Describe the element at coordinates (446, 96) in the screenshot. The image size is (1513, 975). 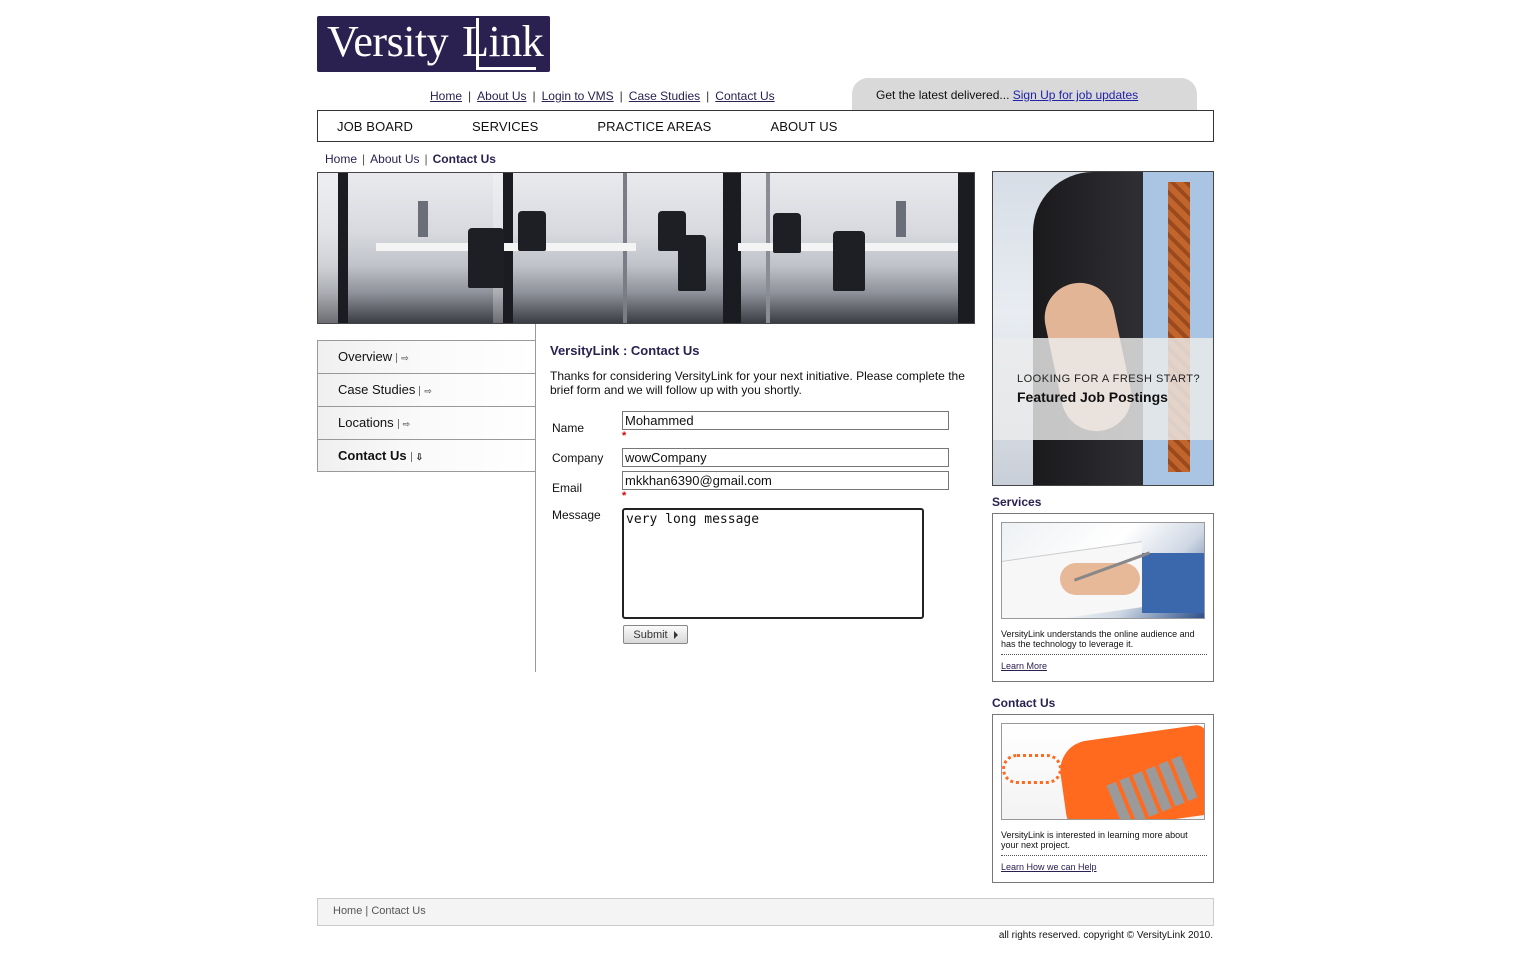
I see `top-link-home: Home` at that location.